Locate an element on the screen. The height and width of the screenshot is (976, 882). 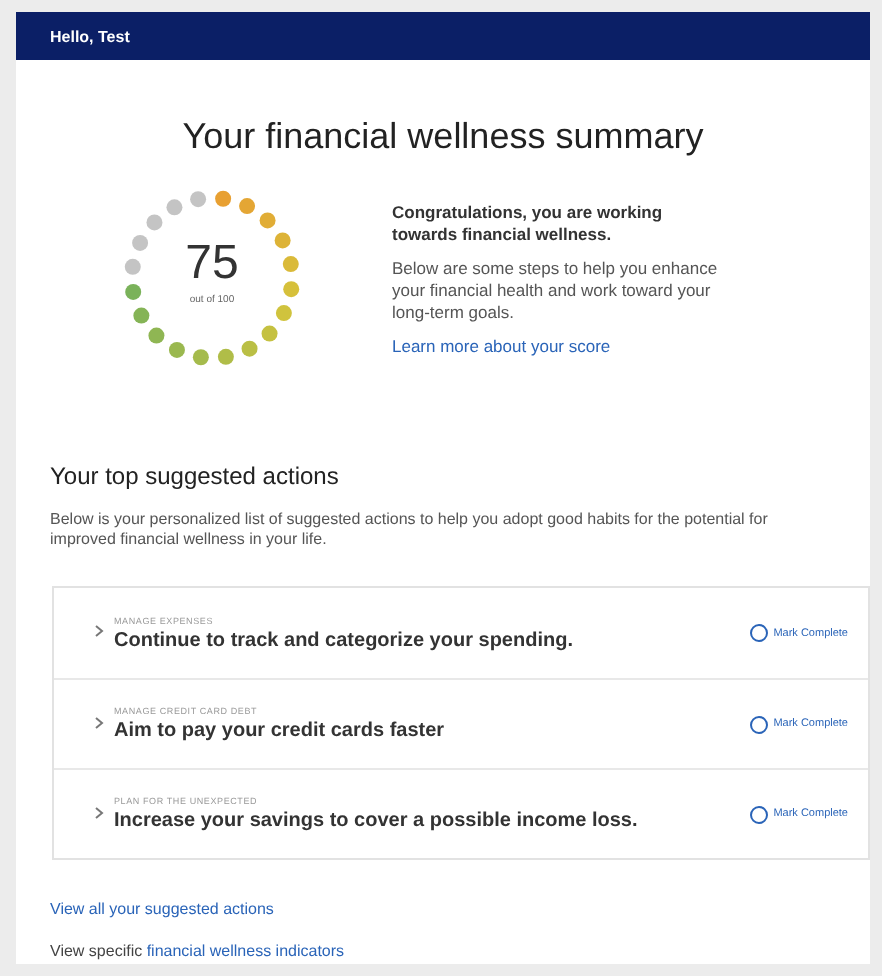
indicators-link: financial wellness indicators is located at coordinates (245, 951).